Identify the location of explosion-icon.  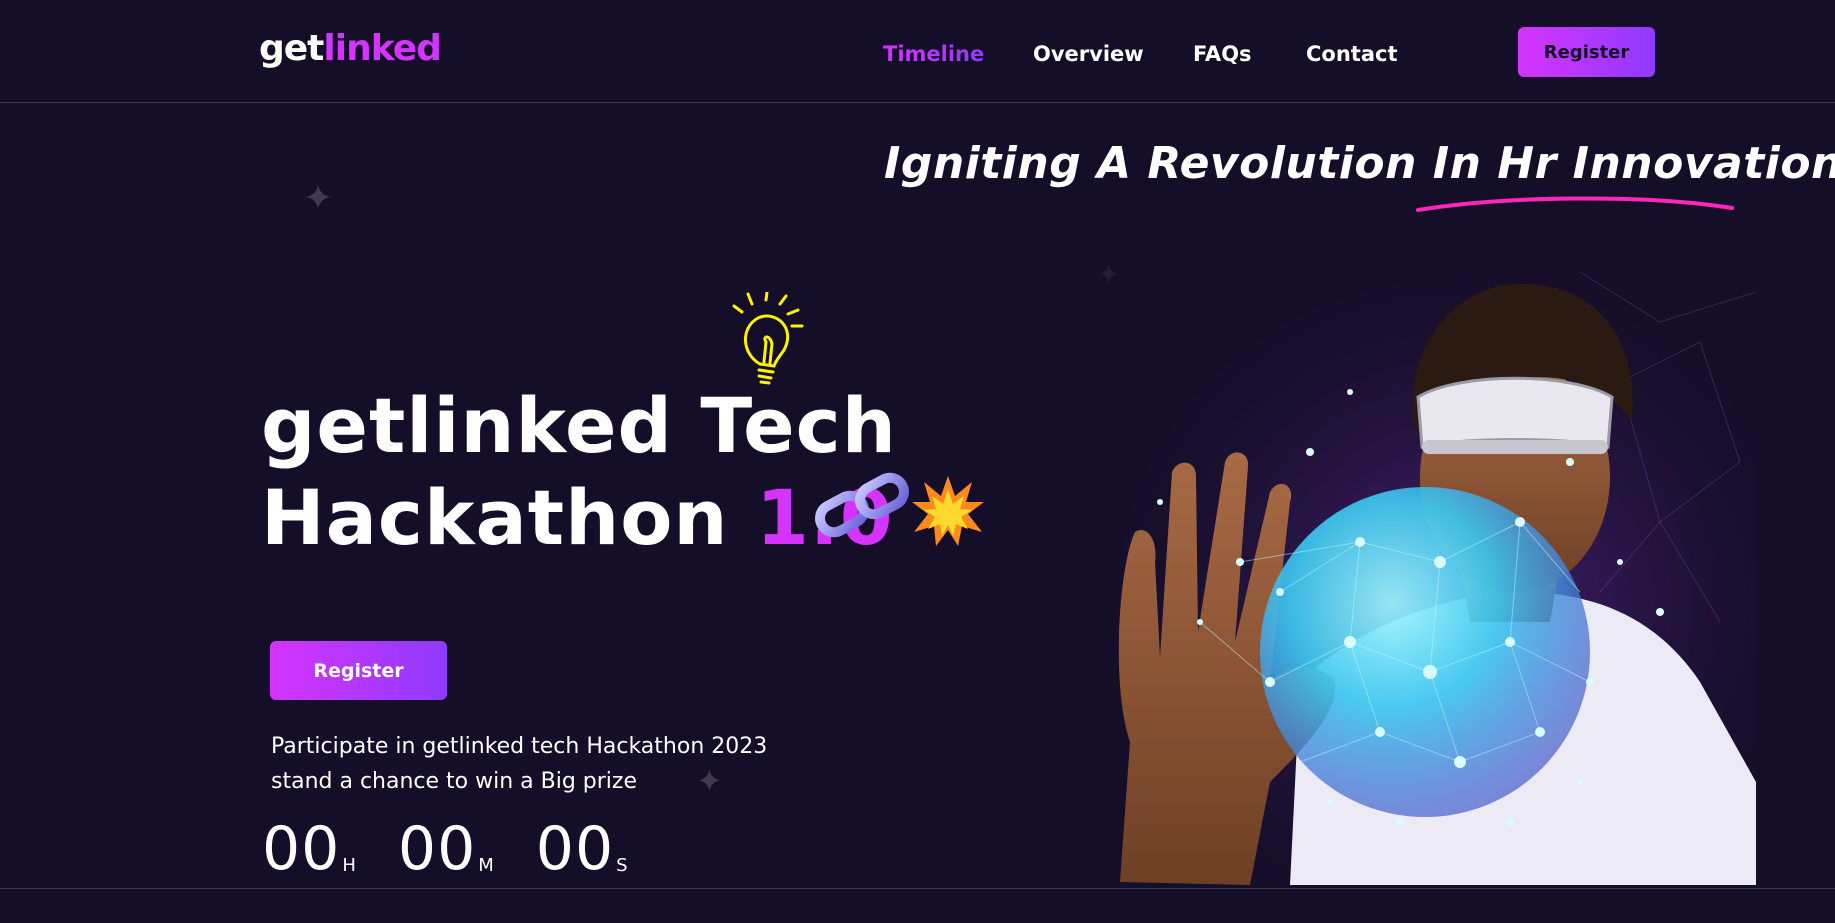
(948, 511).